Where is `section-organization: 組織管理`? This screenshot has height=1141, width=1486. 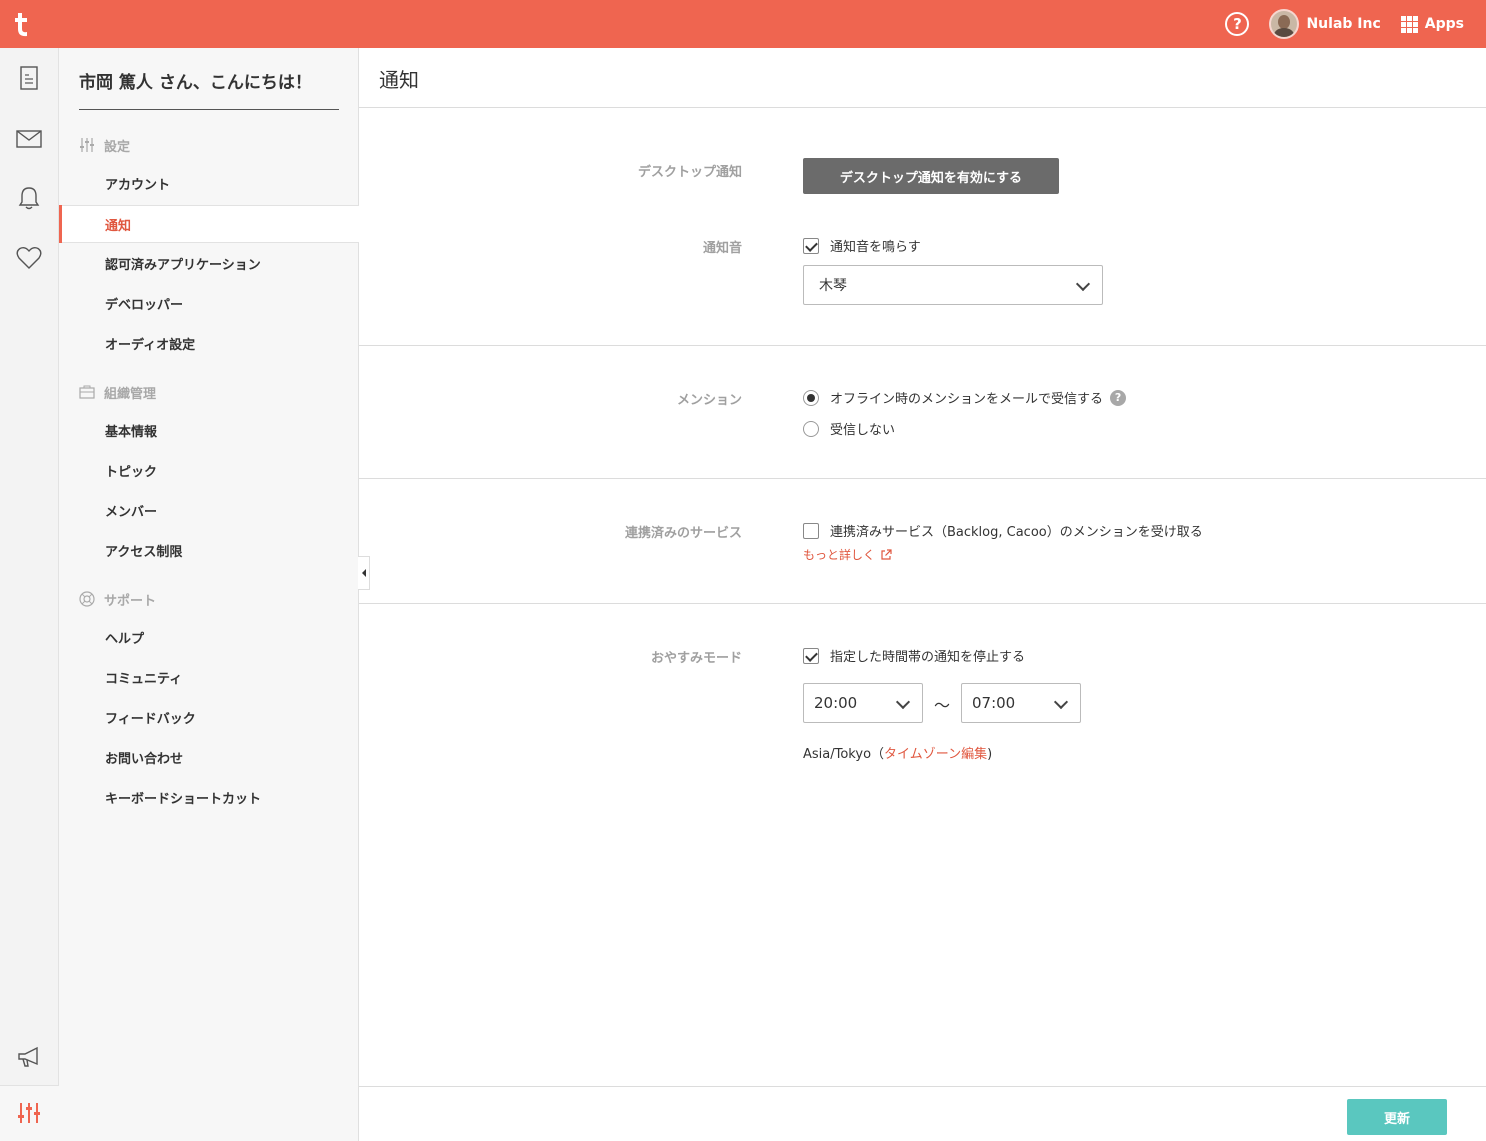 section-organization: 組織管理 is located at coordinates (117, 392).